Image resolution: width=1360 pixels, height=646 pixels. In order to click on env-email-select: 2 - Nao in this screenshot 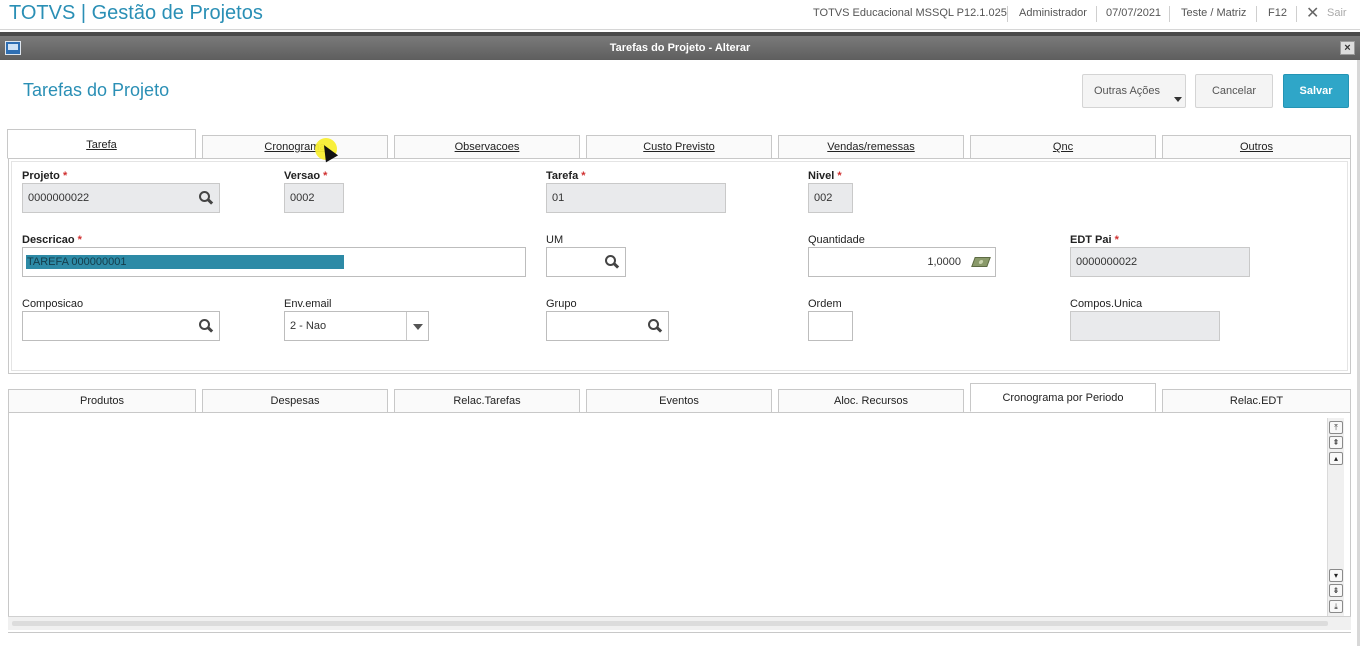, I will do `click(356, 326)`.